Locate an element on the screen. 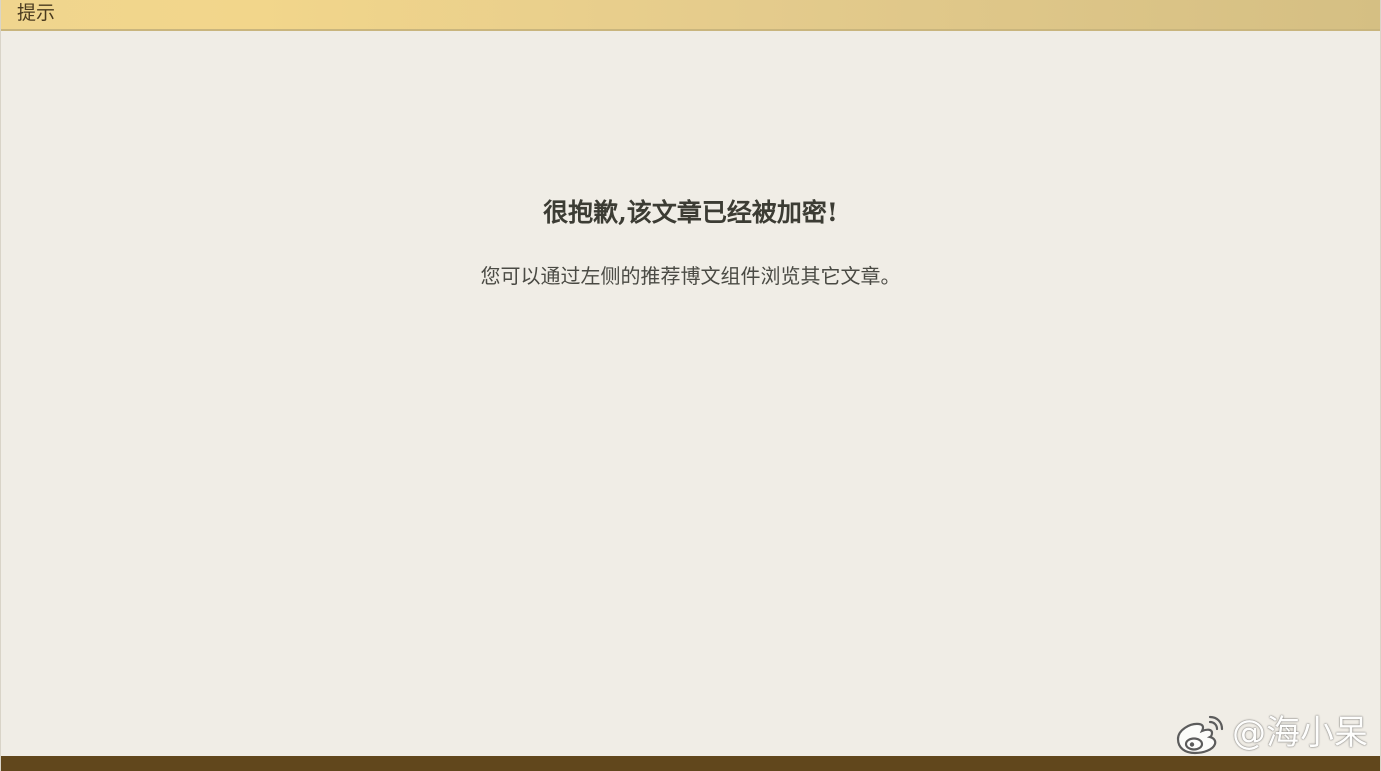 This screenshot has width=1381, height=771. header-title: 提示 is located at coordinates (36, 13).